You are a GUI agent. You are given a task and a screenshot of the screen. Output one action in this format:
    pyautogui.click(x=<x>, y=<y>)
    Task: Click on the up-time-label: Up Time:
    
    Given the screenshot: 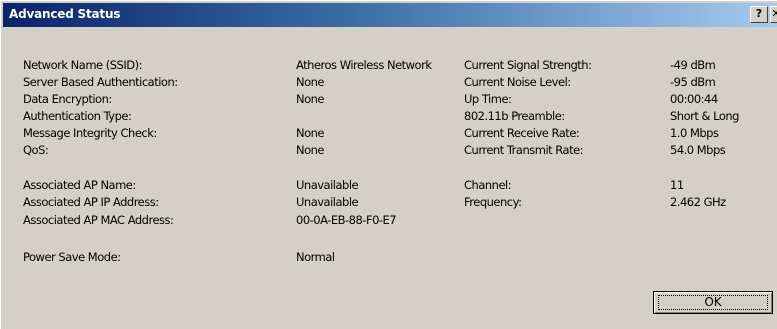 What is the action you would take?
    pyautogui.click(x=488, y=99)
    